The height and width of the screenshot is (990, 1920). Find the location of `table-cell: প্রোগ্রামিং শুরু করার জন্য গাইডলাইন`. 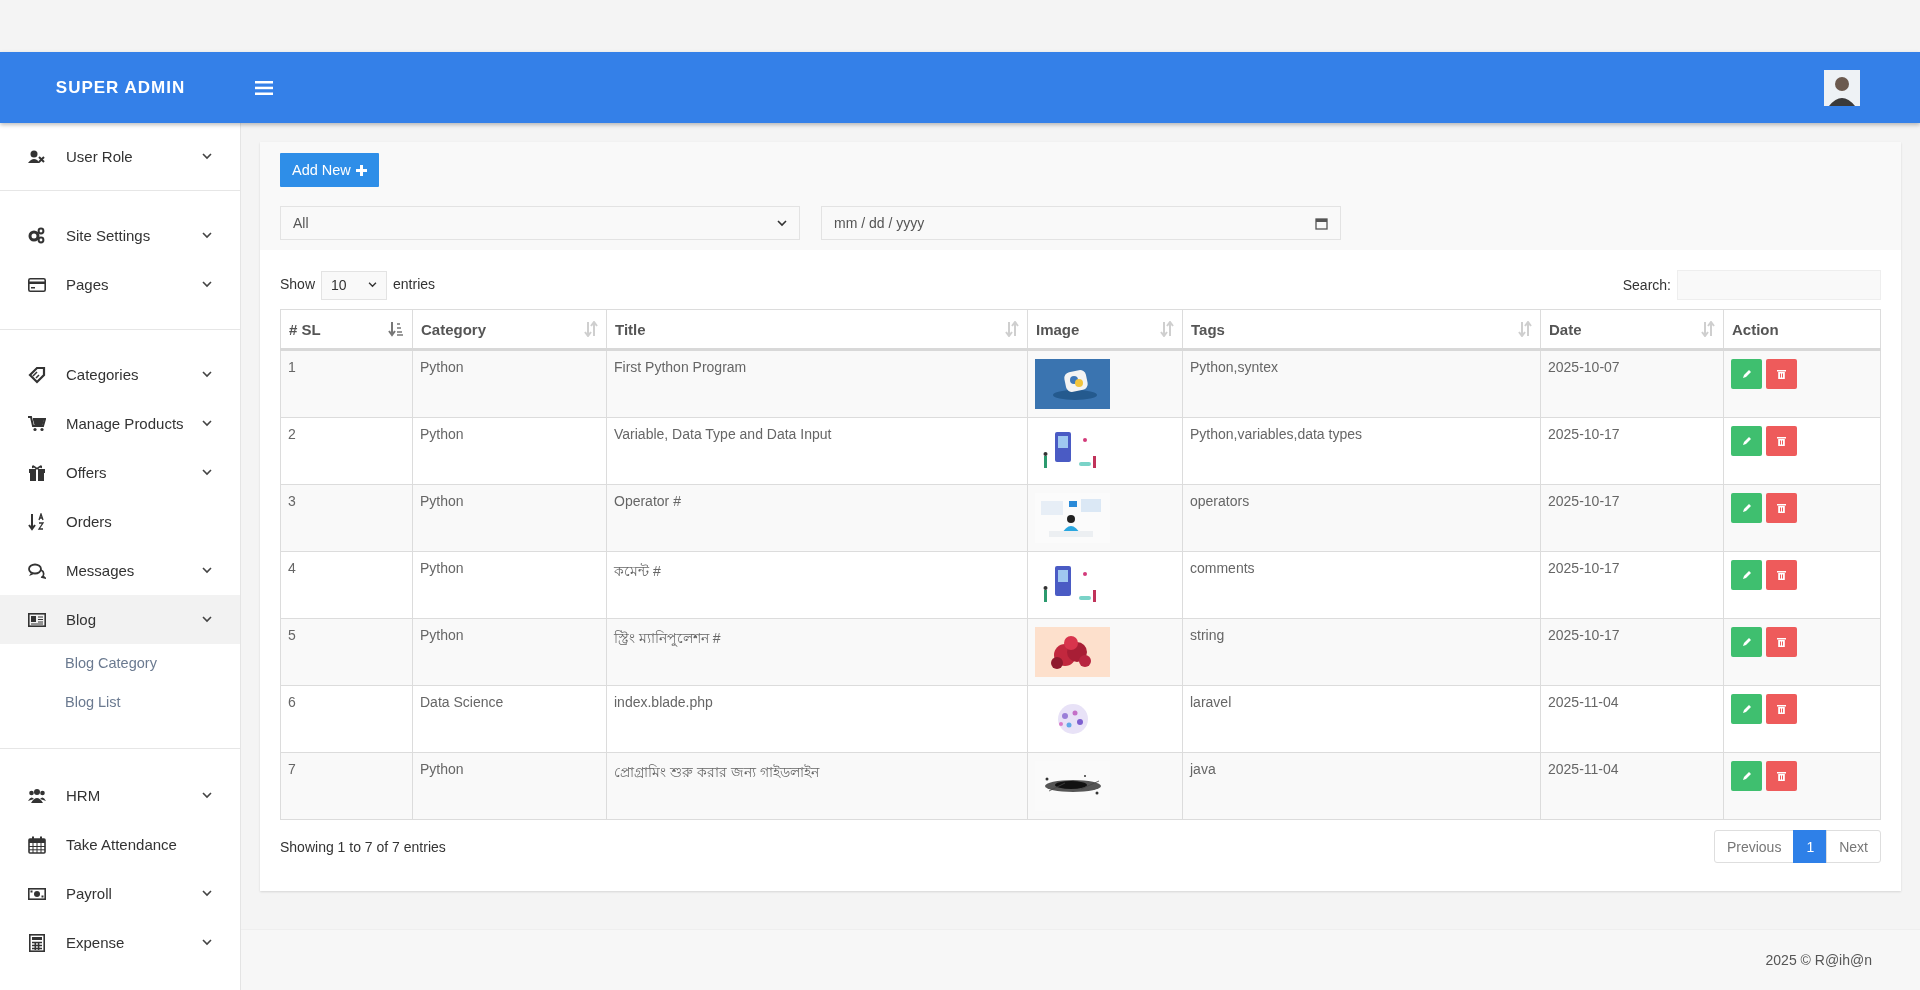

table-cell: প্রোগ্রামিং শুরু করার জন্য গাইডলাইন is located at coordinates (817, 786).